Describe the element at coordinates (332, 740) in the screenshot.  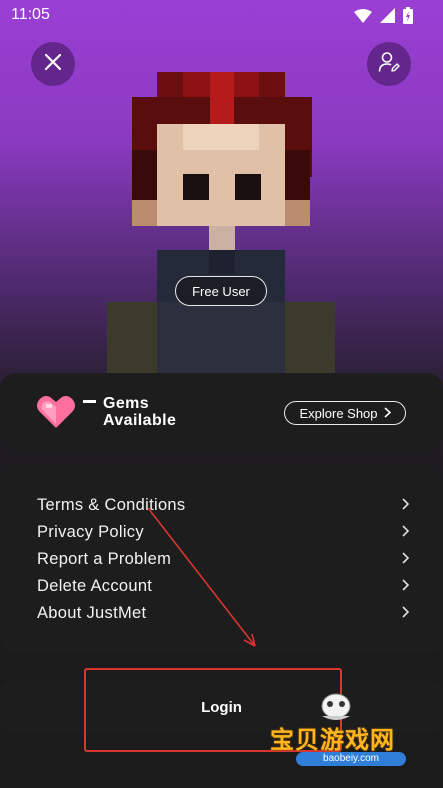
I see `watermark-text: 宝贝游戏网` at that location.